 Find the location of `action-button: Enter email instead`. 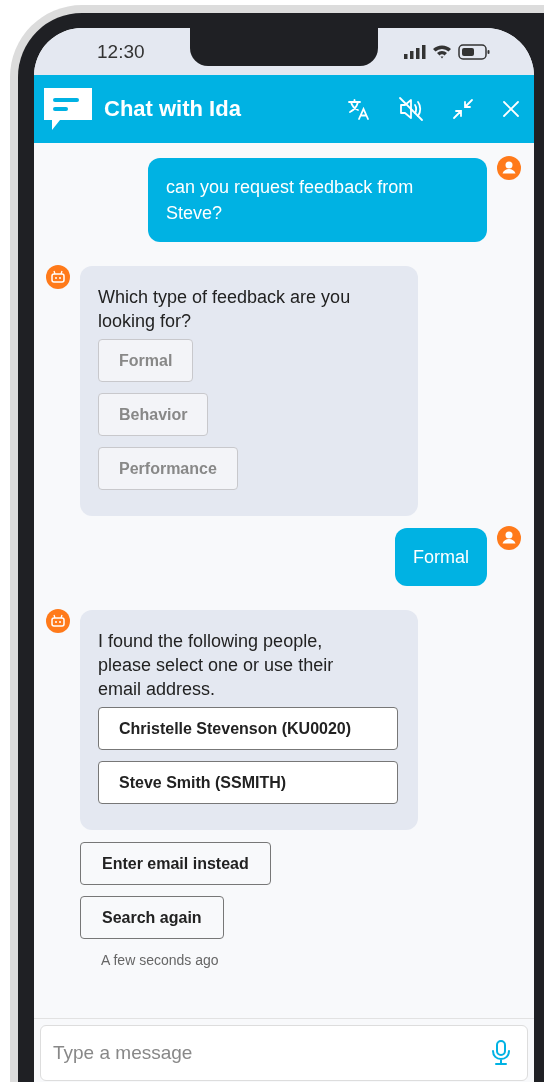

action-button: Enter email instead is located at coordinates (175, 863).